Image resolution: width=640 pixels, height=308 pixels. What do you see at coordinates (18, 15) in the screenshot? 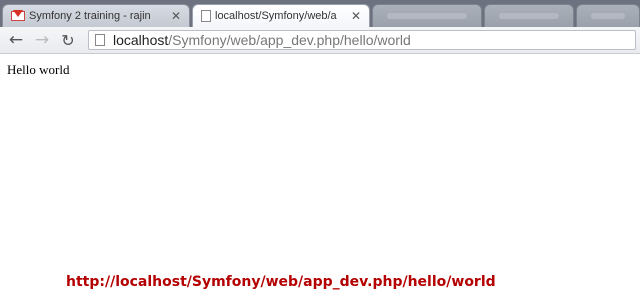
I see `gmail-icon` at bounding box center [18, 15].